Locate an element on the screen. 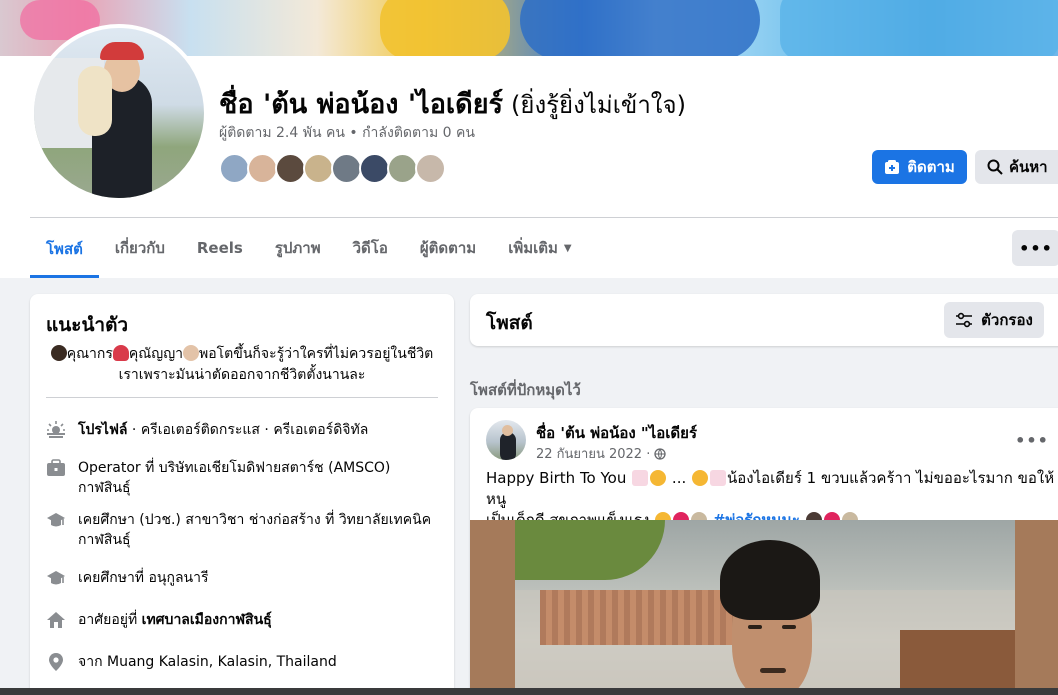 The image size is (1058, 695). intro-item-from: จาก Muang Kalasin, Kalasin, Thailand is located at coordinates (246, 662).